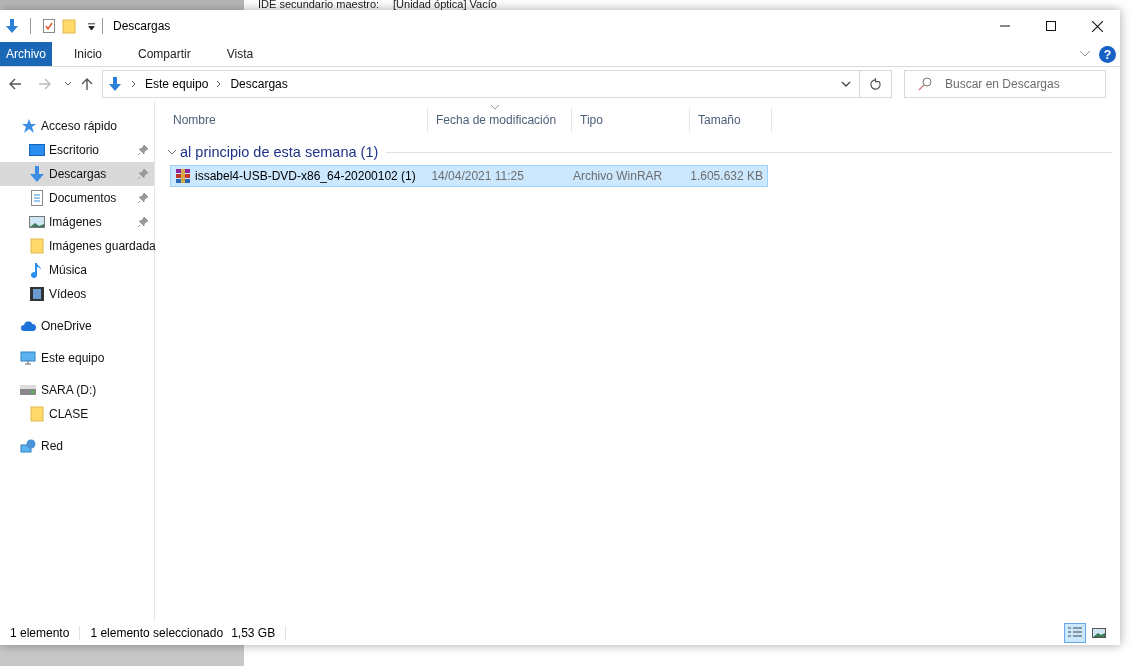 The width and height of the screenshot is (1131, 666). What do you see at coordinates (477, 176) in the screenshot?
I see `date-cell-text: 14/04/2021 11:25` at bounding box center [477, 176].